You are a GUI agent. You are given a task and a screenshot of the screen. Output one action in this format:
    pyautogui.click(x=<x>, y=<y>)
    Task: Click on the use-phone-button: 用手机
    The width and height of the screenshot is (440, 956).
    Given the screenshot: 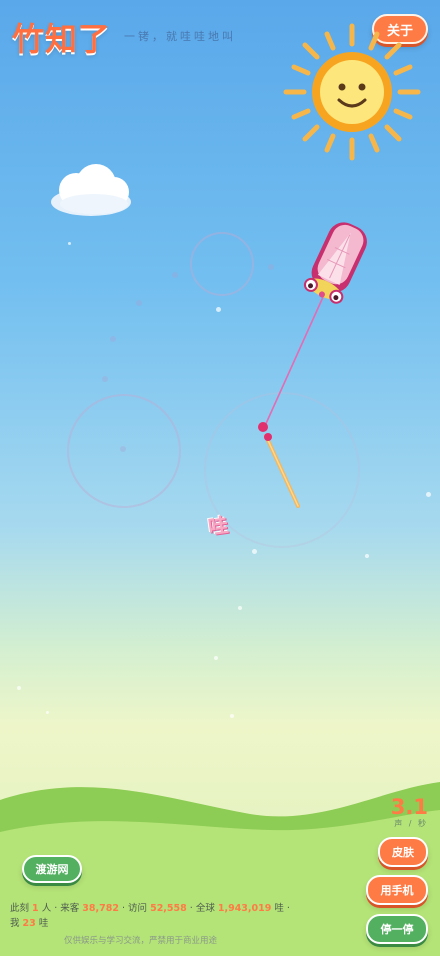 What is the action you would take?
    pyautogui.click(x=397, y=890)
    